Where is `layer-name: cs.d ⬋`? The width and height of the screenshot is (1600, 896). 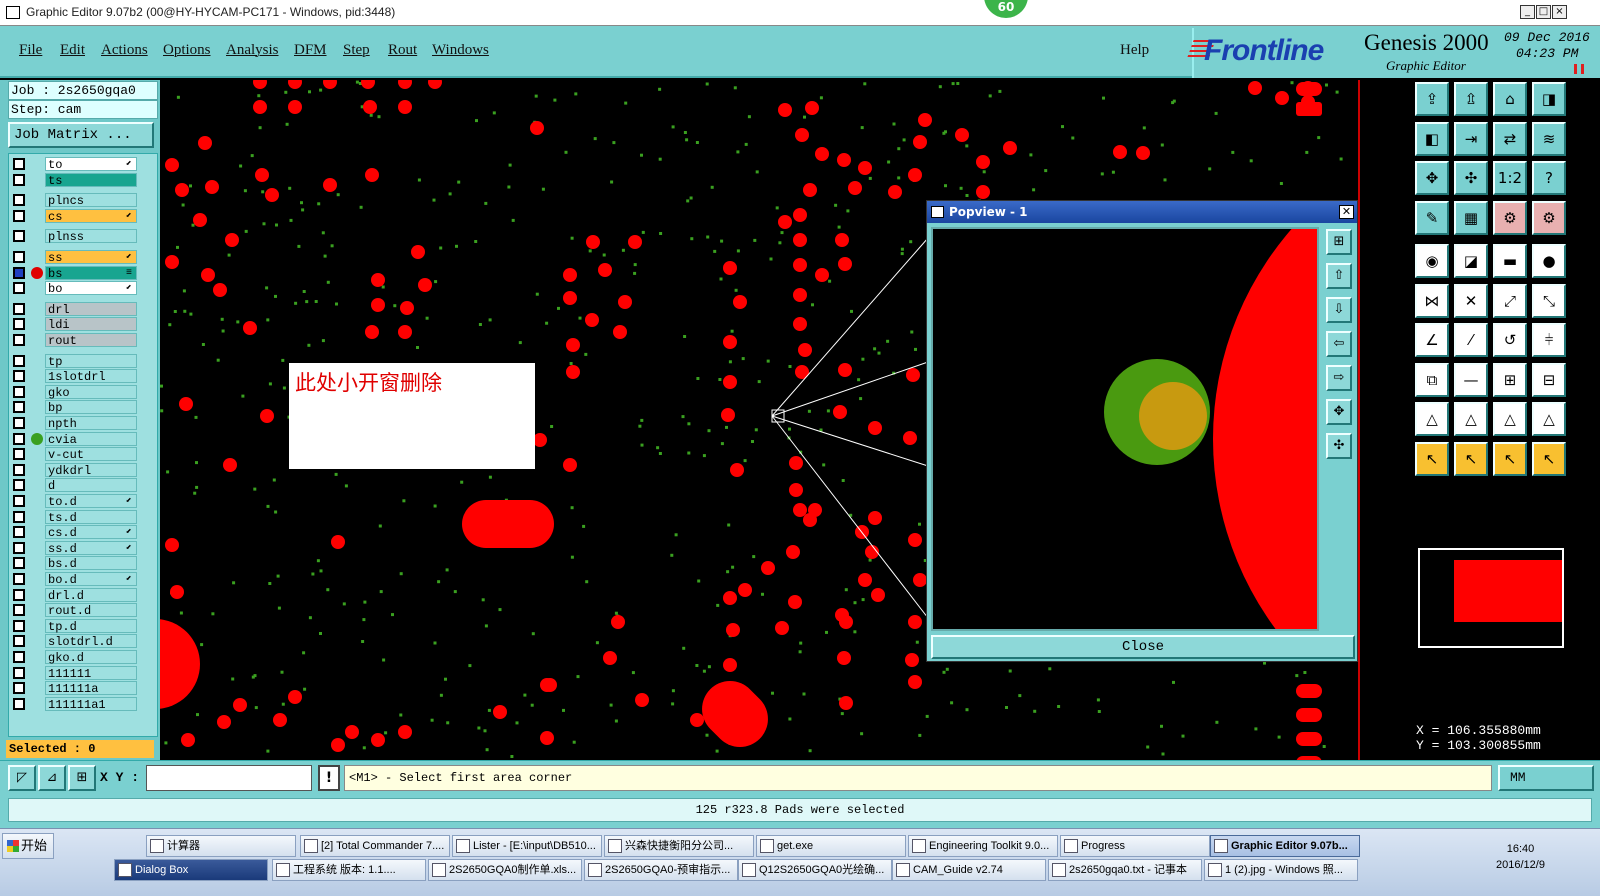
layer-name: cs.d ⬋ is located at coordinates (91, 532).